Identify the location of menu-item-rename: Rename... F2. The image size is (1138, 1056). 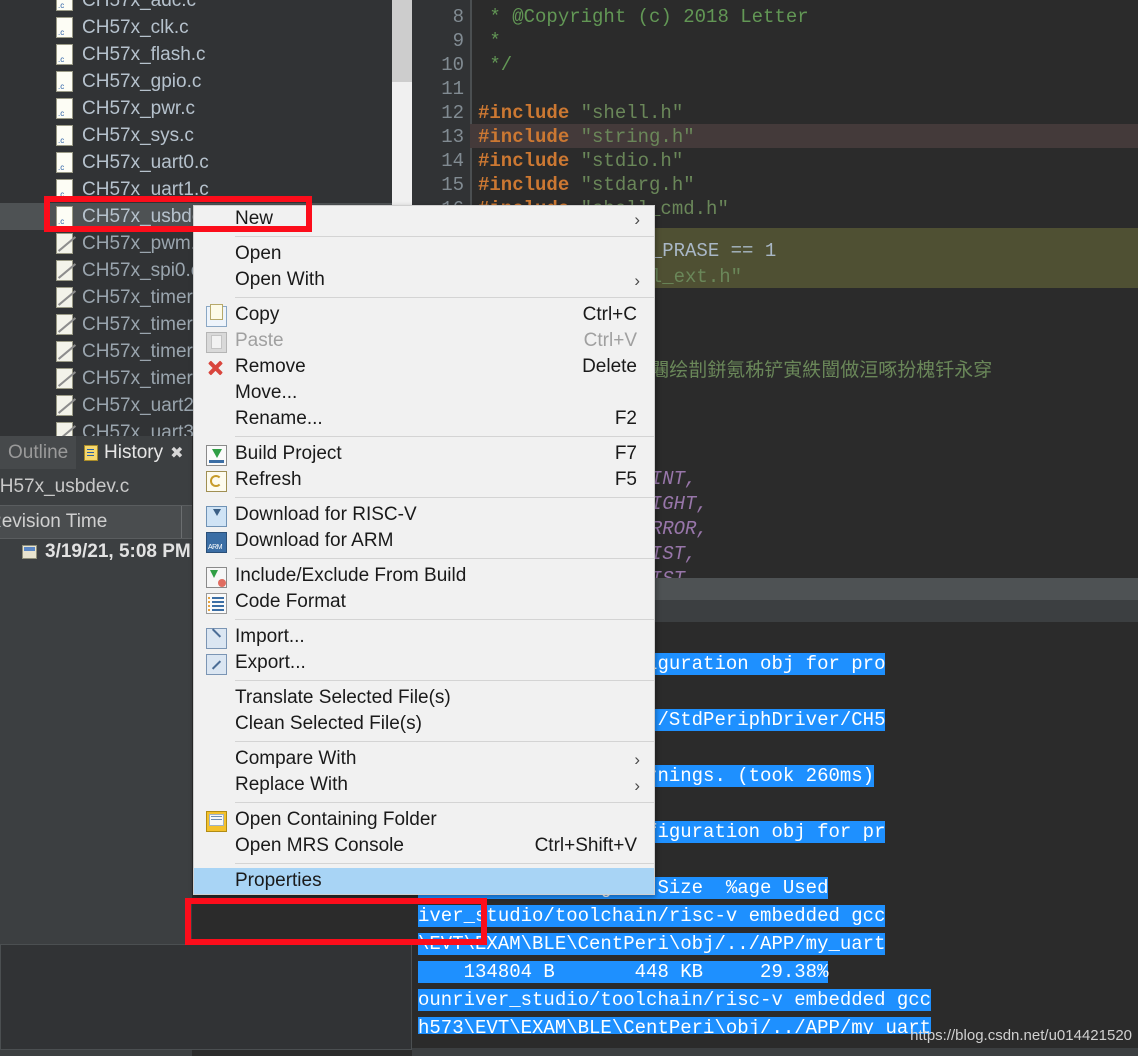
(424, 419).